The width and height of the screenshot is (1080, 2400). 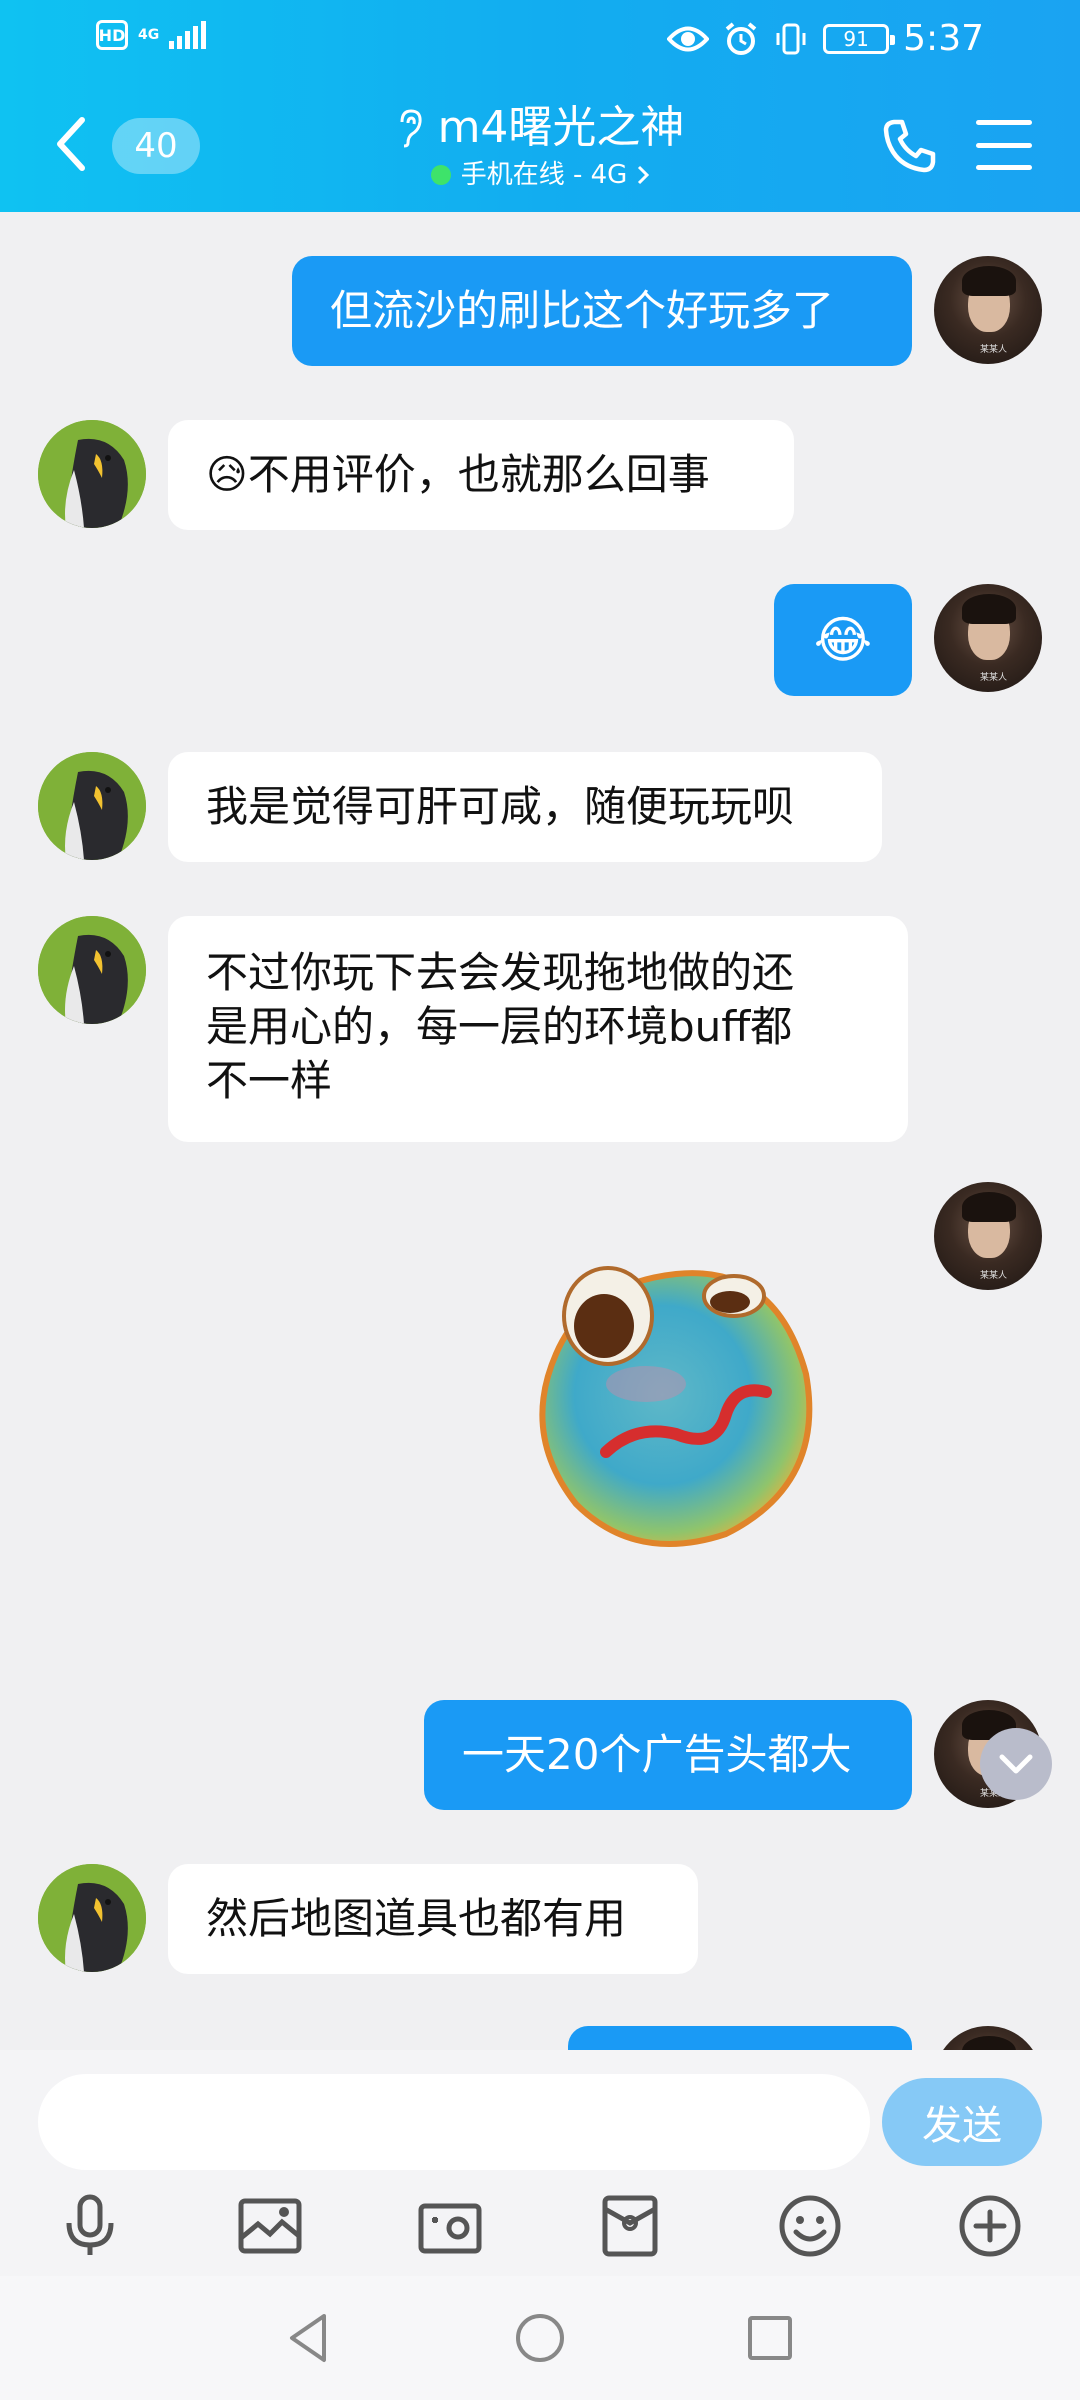 I want to click on back-triangle-icon, so click(x=310, y=2338).